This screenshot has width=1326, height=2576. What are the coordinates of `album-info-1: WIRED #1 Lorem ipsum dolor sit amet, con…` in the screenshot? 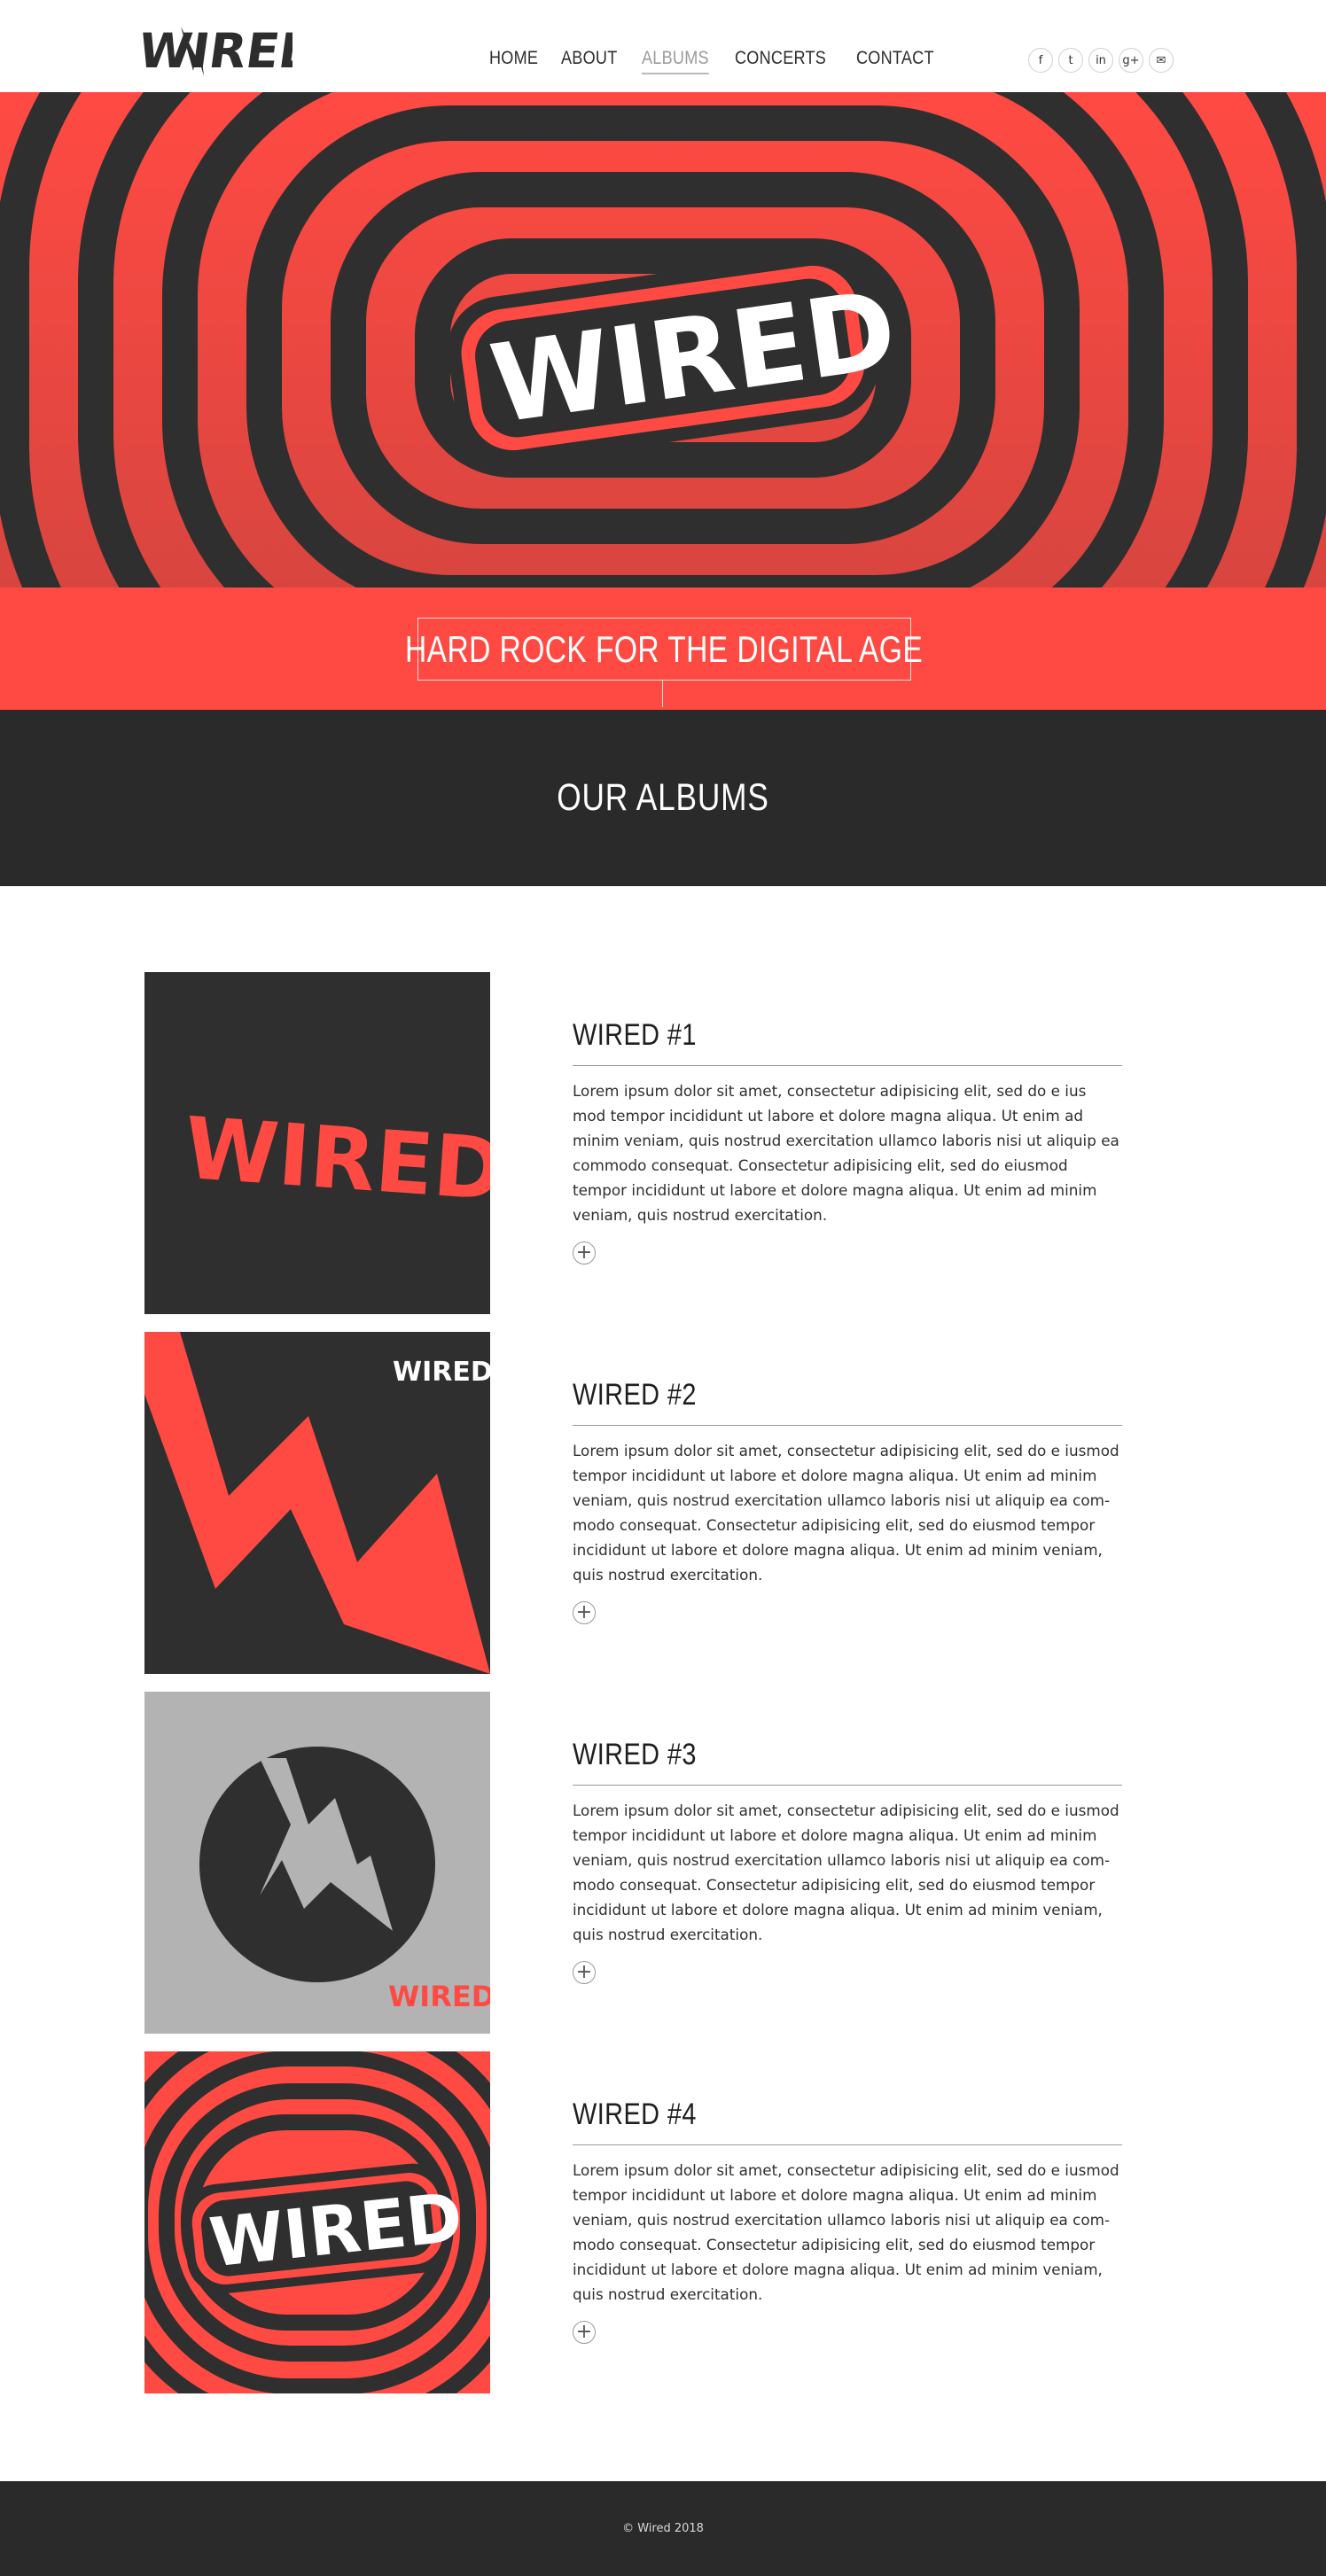 It's located at (847, 1141).